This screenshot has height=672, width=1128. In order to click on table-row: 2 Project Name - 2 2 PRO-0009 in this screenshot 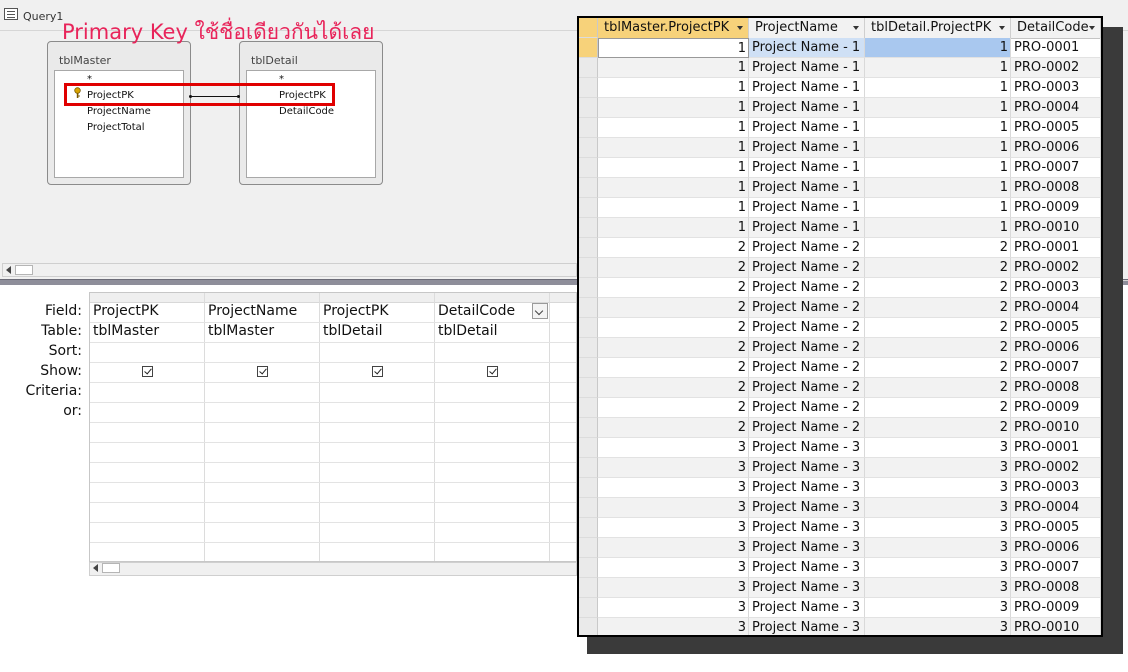, I will do `click(849, 408)`.